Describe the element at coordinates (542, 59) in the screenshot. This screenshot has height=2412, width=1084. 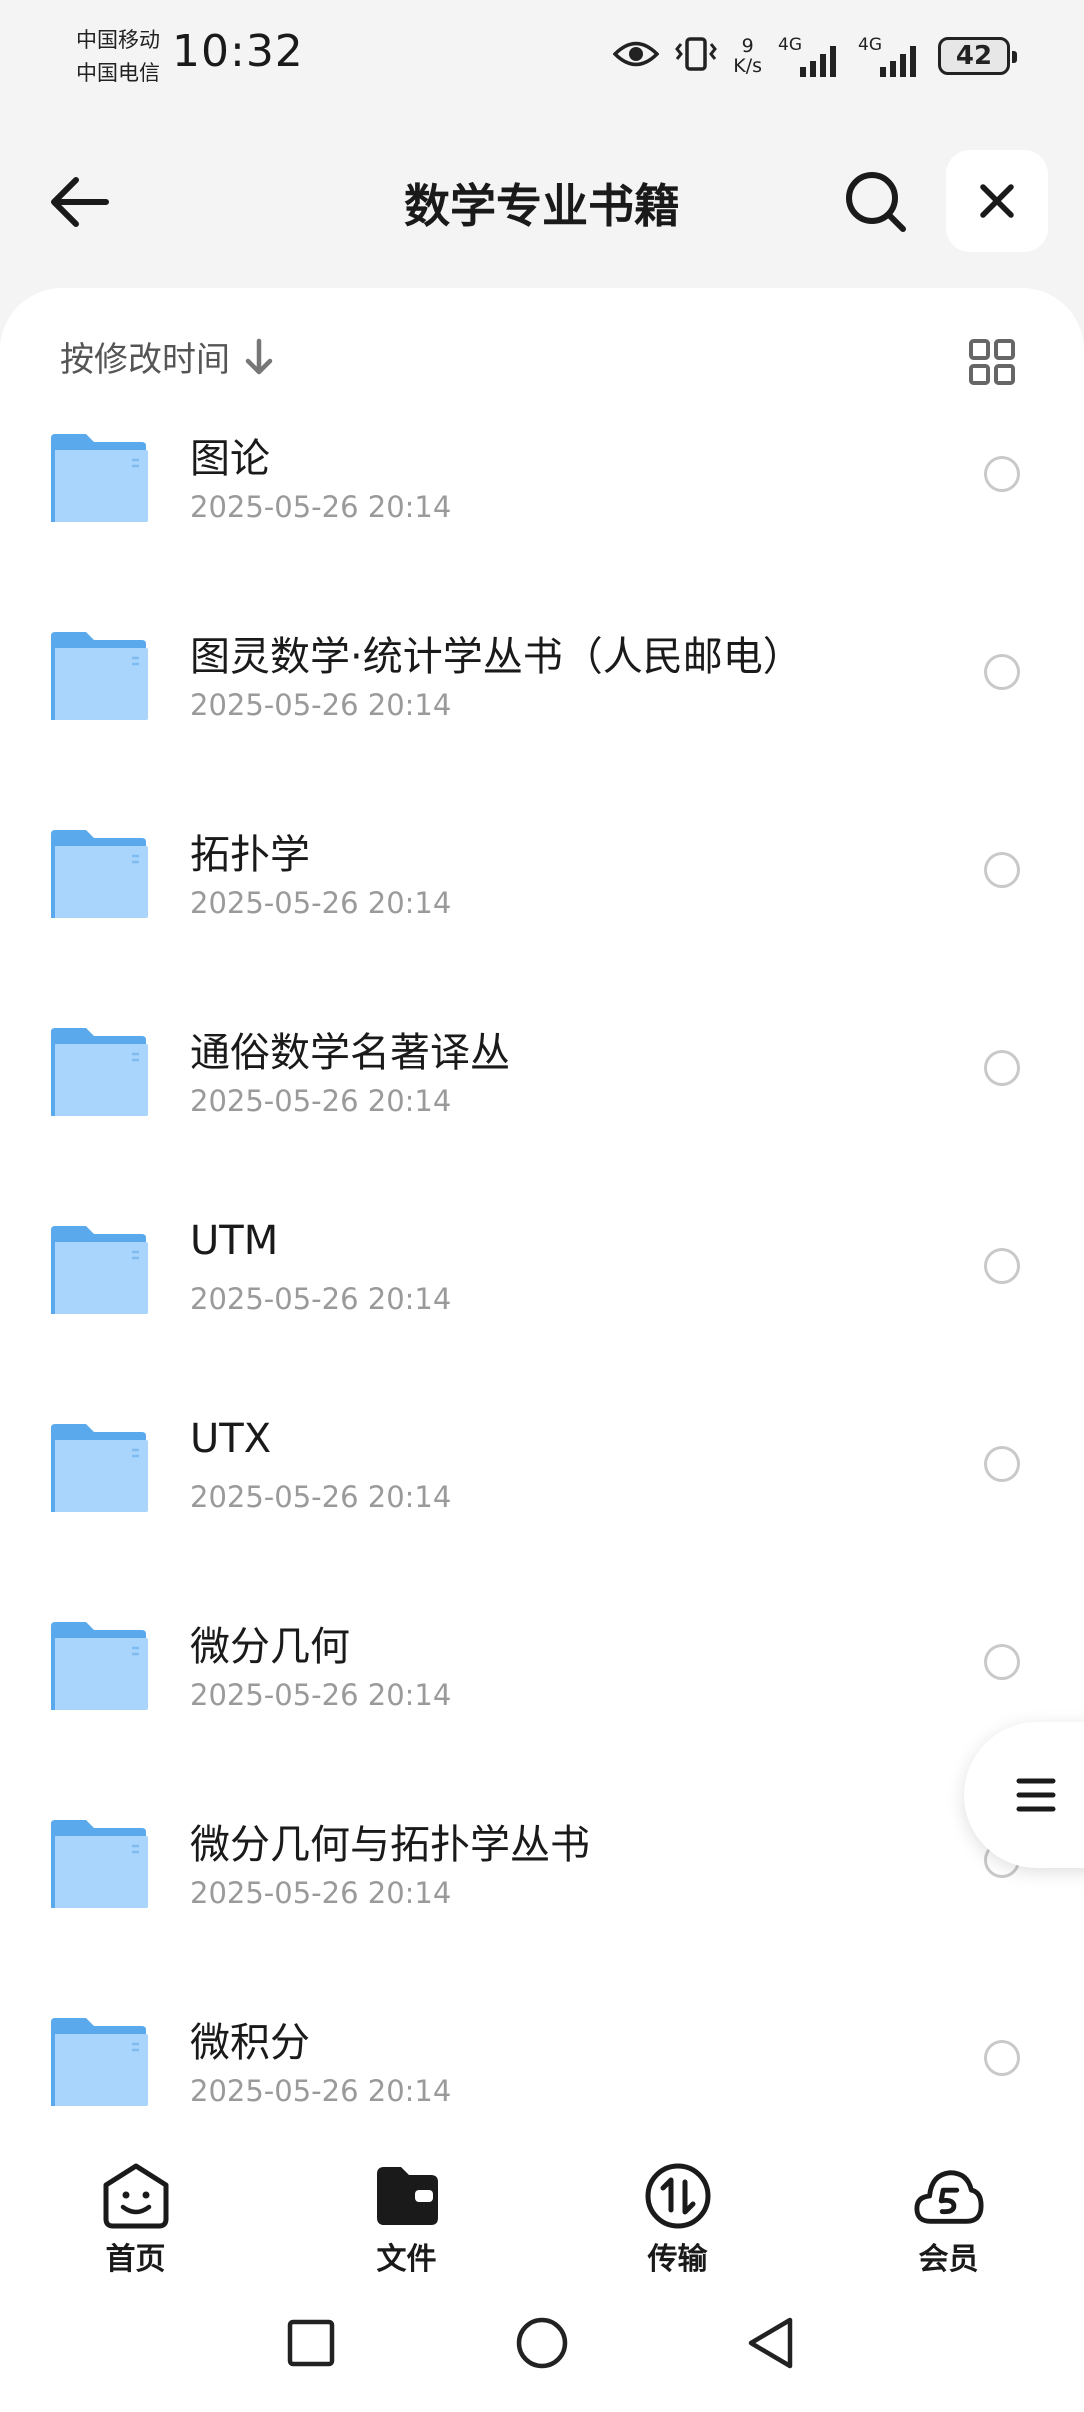
I see `status-bar: 中国移动 中国电信 10:32 9 K/s 4G 4G 42` at that location.